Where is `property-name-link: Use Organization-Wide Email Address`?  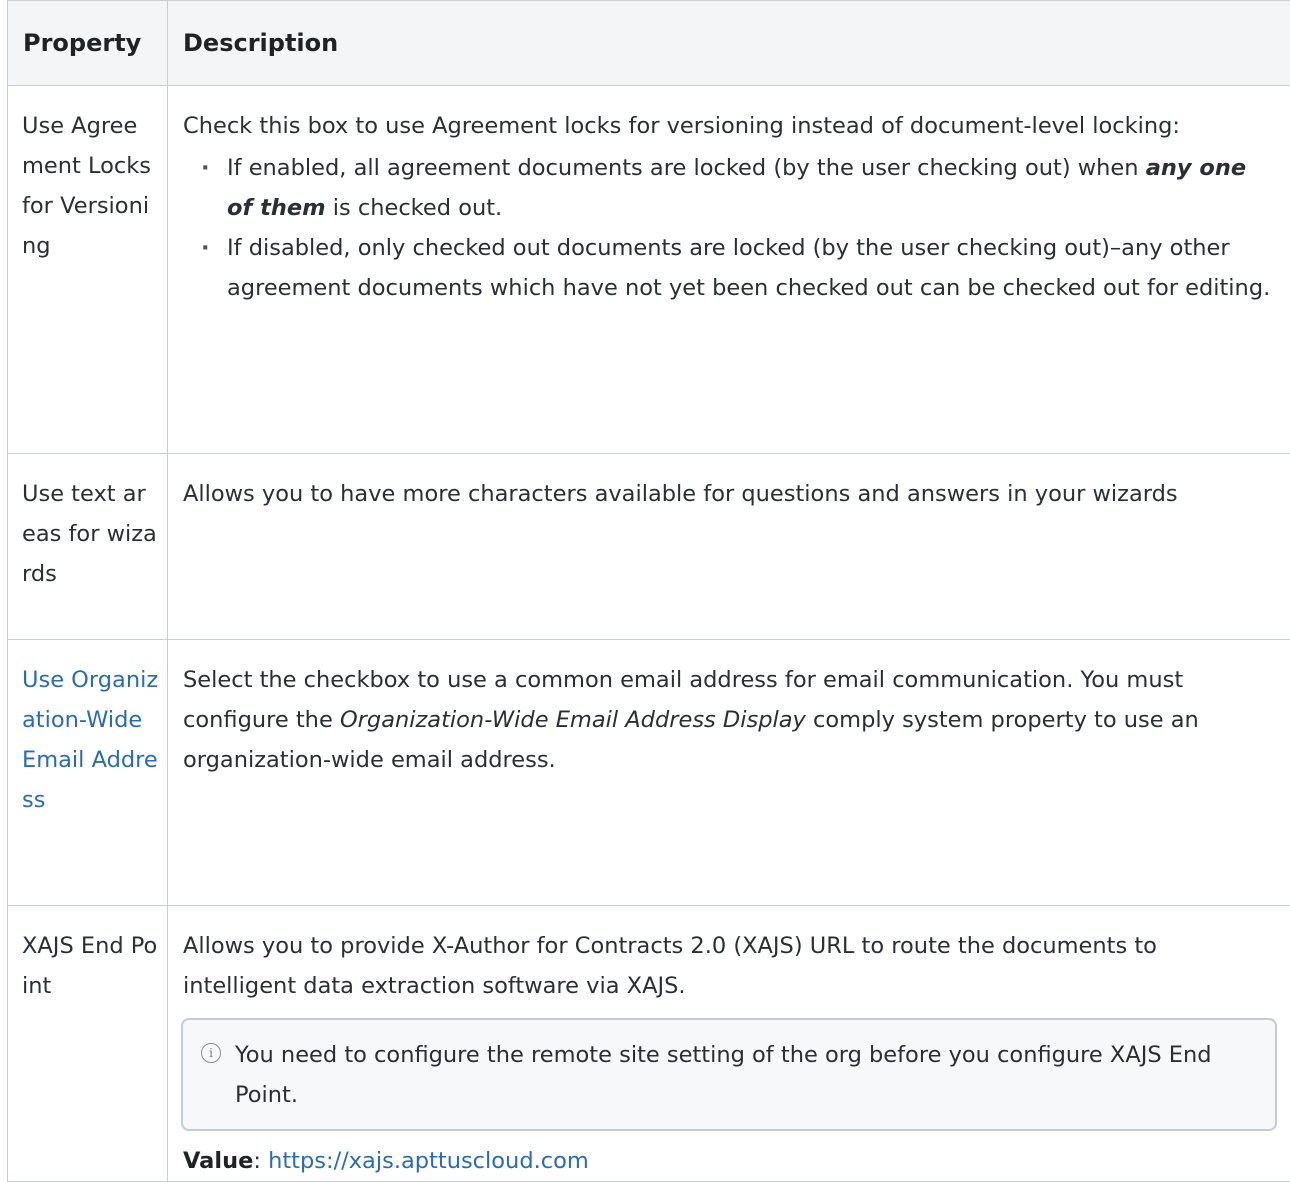 property-name-link: Use Organization-Wide Email Address is located at coordinates (88, 773).